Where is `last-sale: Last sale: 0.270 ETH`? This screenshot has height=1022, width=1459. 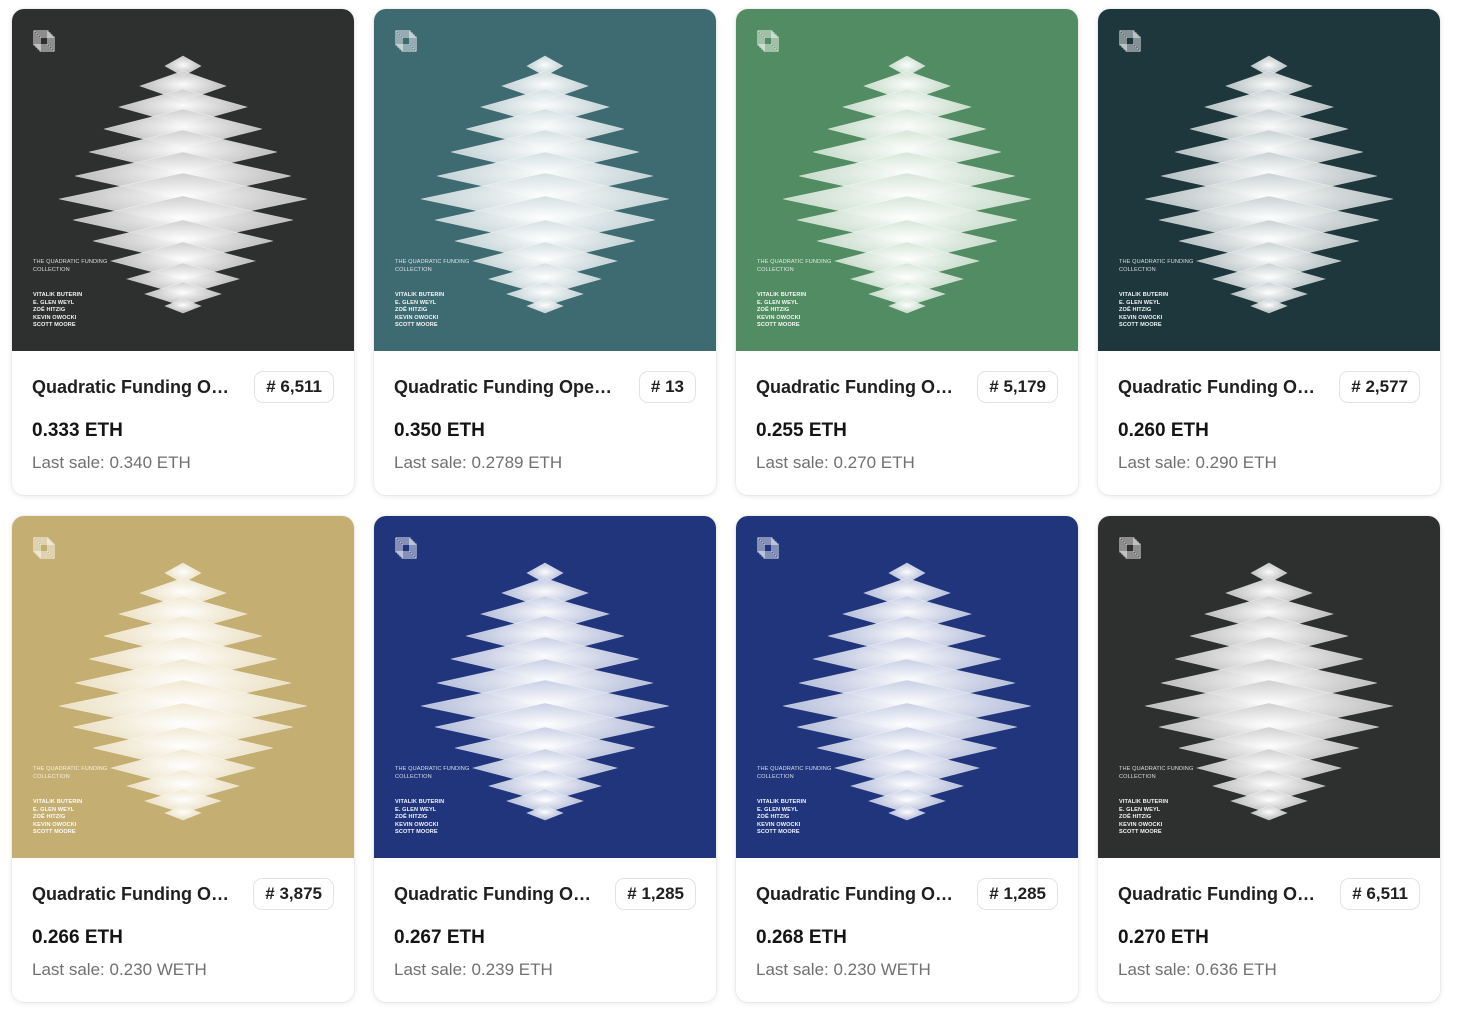
last-sale: Last sale: 0.270 ETH is located at coordinates (835, 462).